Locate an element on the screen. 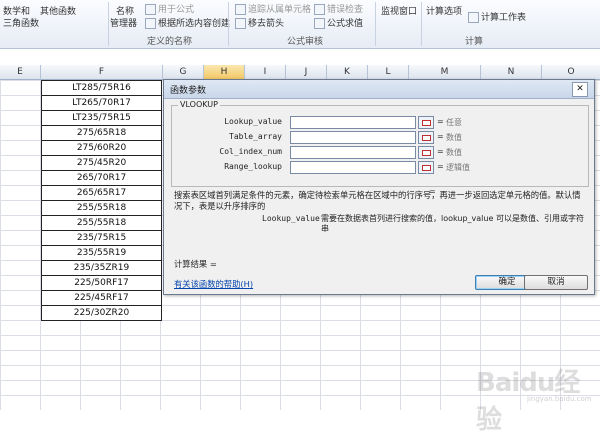 This screenshot has width=600, height=436. table-array-input is located at coordinates (353, 137).